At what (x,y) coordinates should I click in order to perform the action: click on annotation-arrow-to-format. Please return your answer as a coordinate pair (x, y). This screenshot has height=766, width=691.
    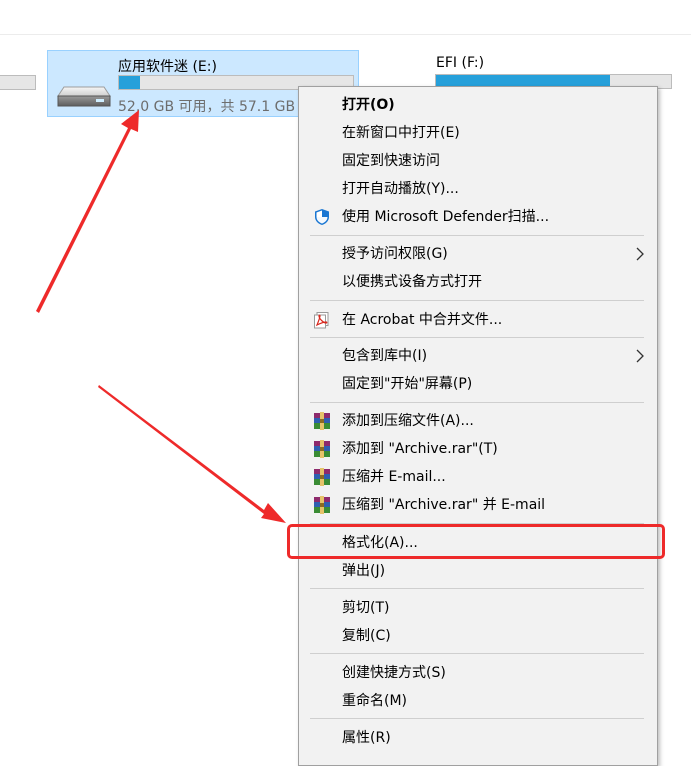
    Looking at the image, I should click on (192, 454).